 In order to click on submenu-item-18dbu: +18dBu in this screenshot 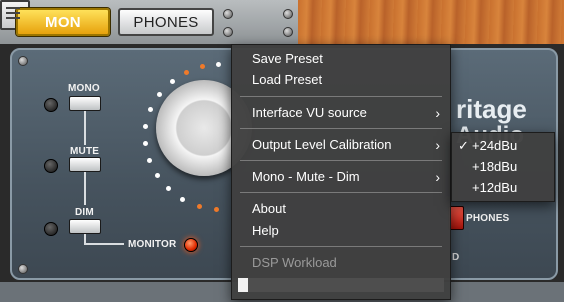, I will do `click(503, 167)`.